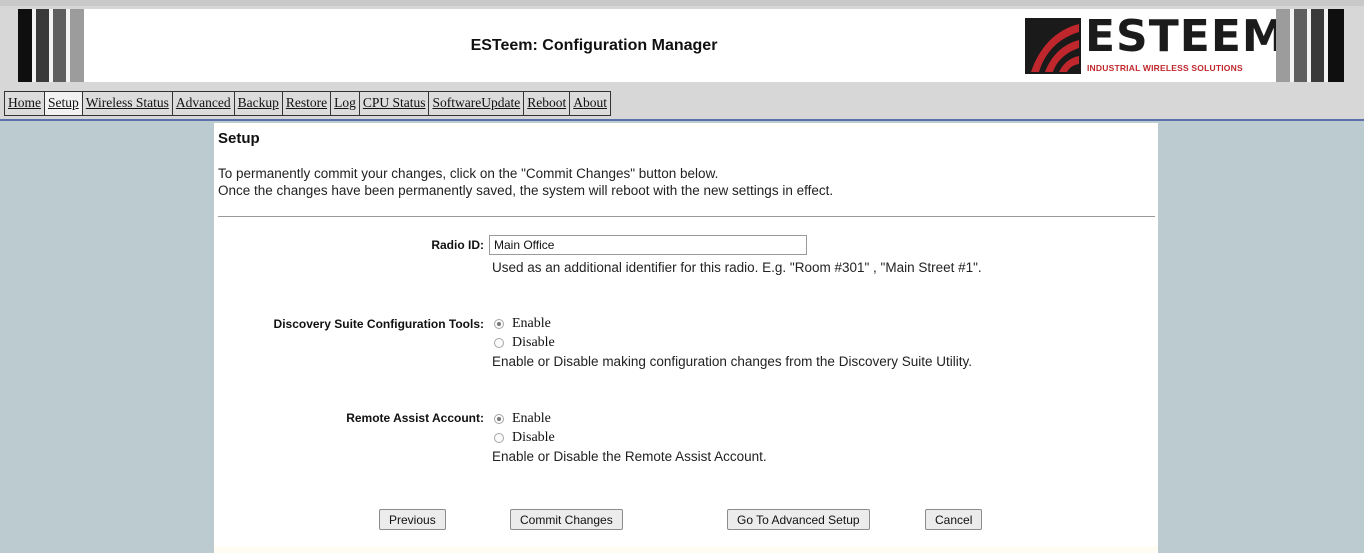 The image size is (1364, 553). I want to click on radio-id-label: Radio ID:, so click(457, 245).